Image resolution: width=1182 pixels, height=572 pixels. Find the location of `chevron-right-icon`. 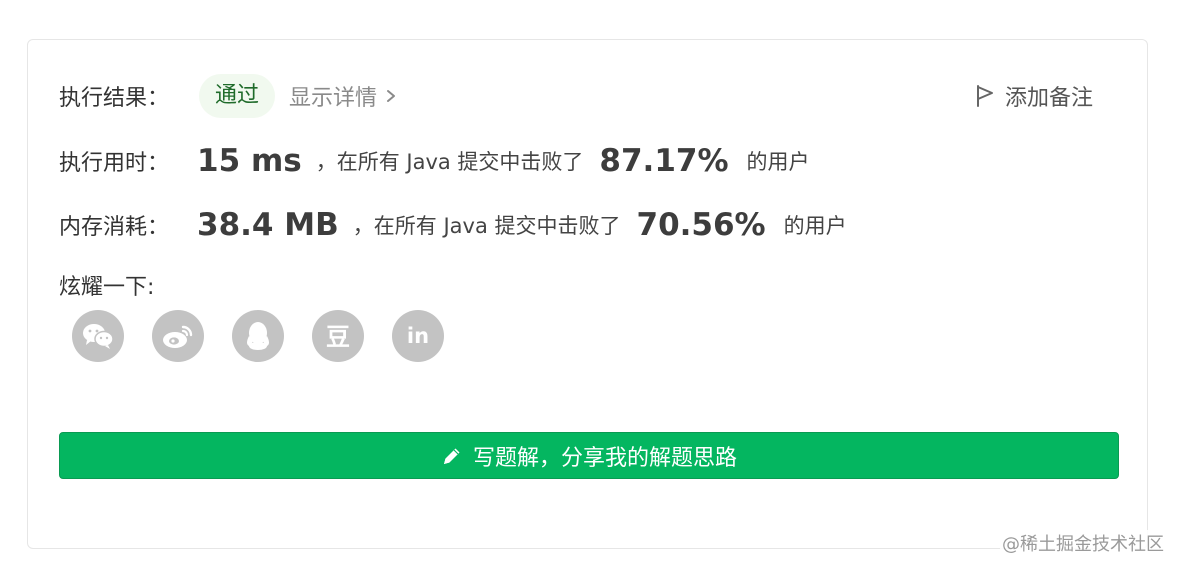

chevron-right-icon is located at coordinates (391, 96).